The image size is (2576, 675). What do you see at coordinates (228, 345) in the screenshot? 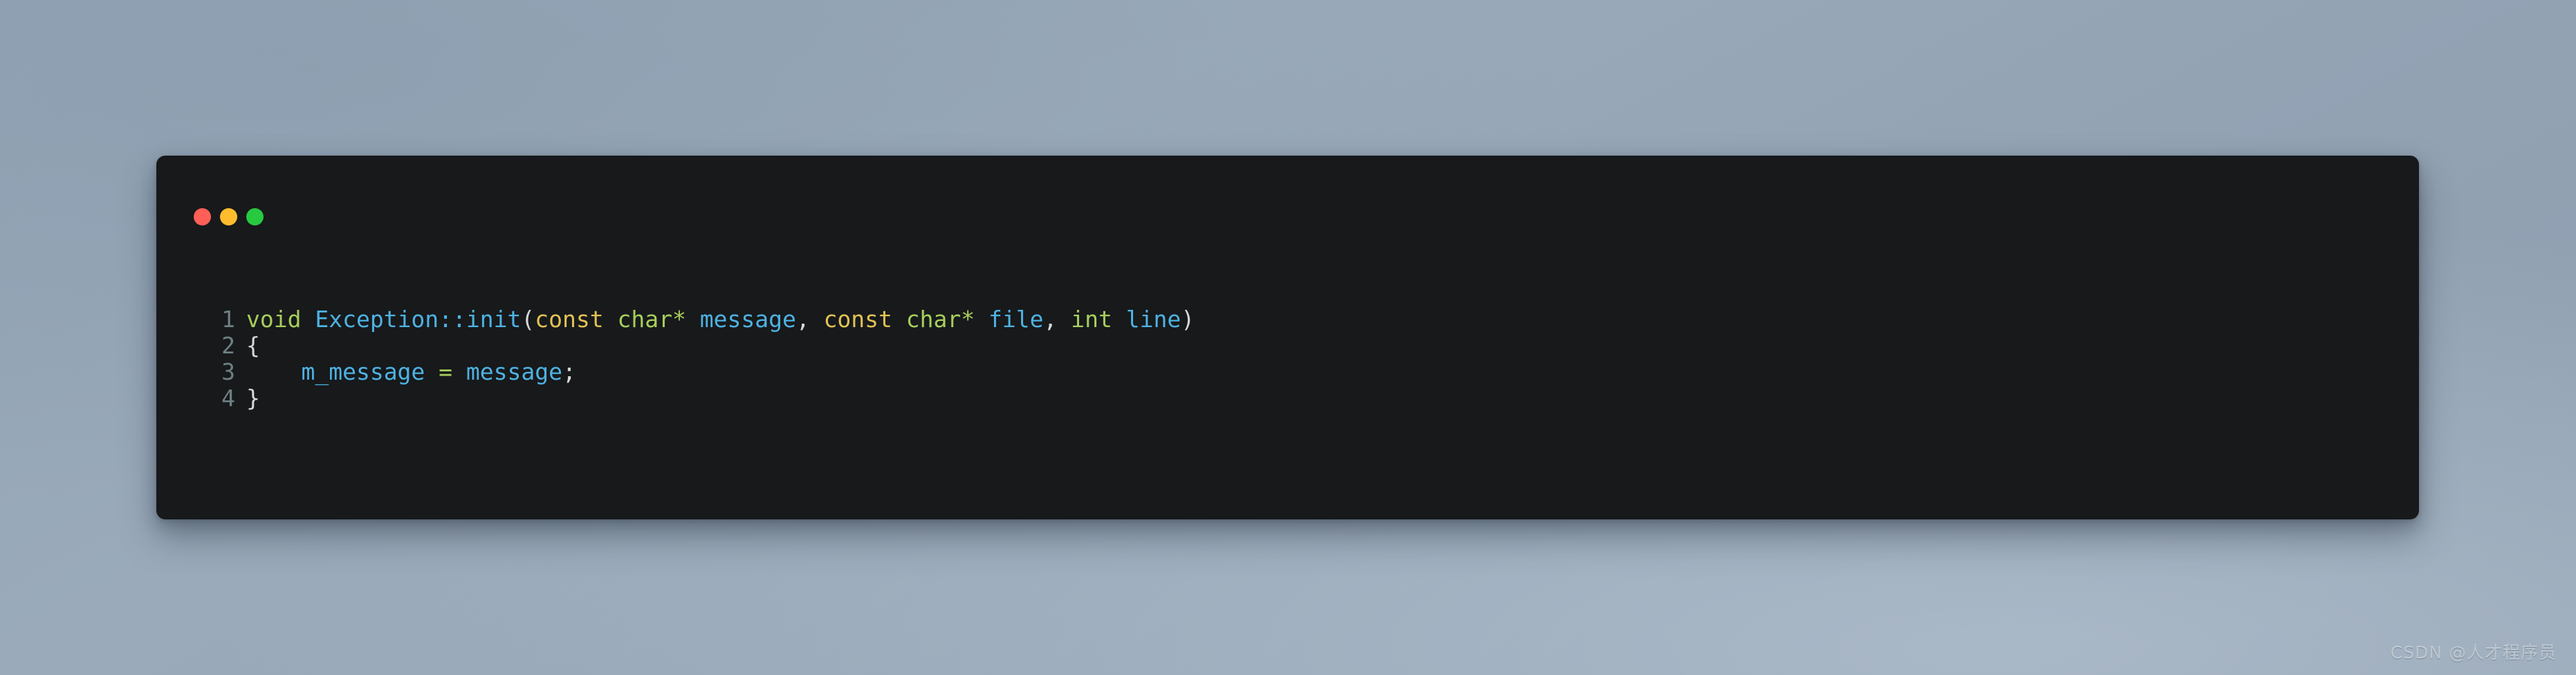
I see `line-number: 2` at bounding box center [228, 345].